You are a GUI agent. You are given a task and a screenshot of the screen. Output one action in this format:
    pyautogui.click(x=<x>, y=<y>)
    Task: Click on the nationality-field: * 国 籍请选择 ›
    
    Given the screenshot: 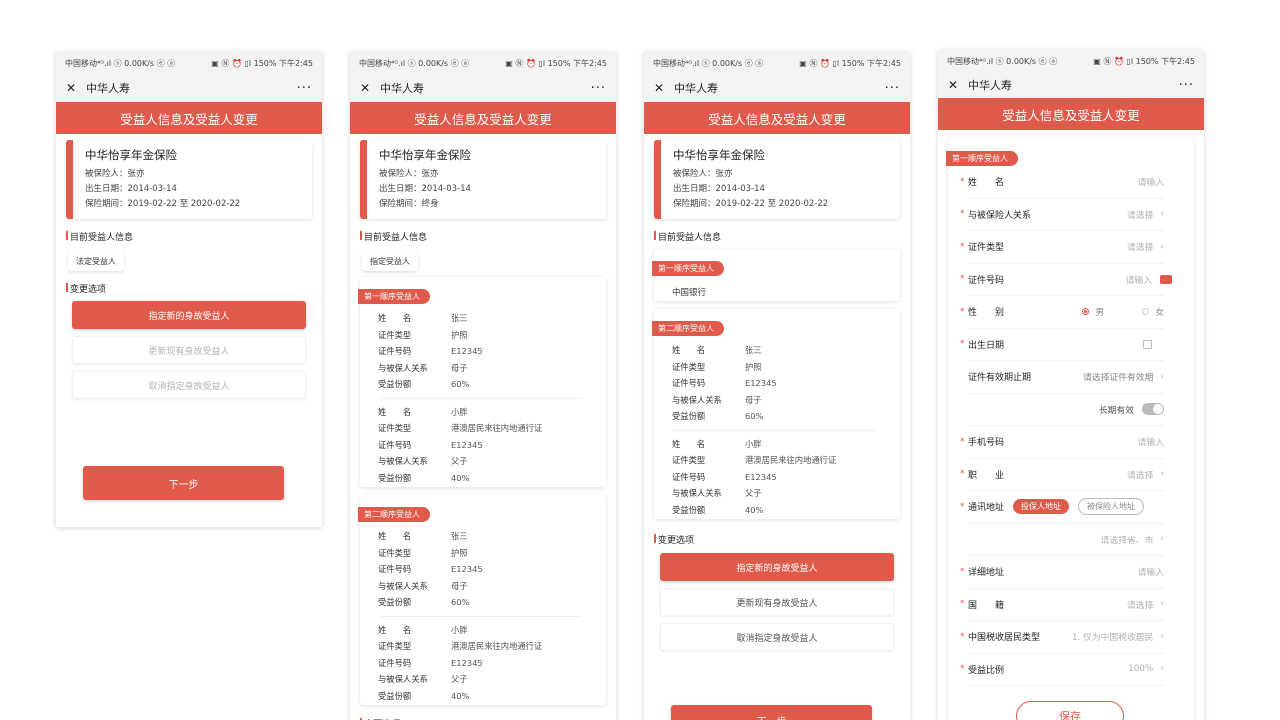 What is the action you would take?
    pyautogui.click(x=1062, y=605)
    